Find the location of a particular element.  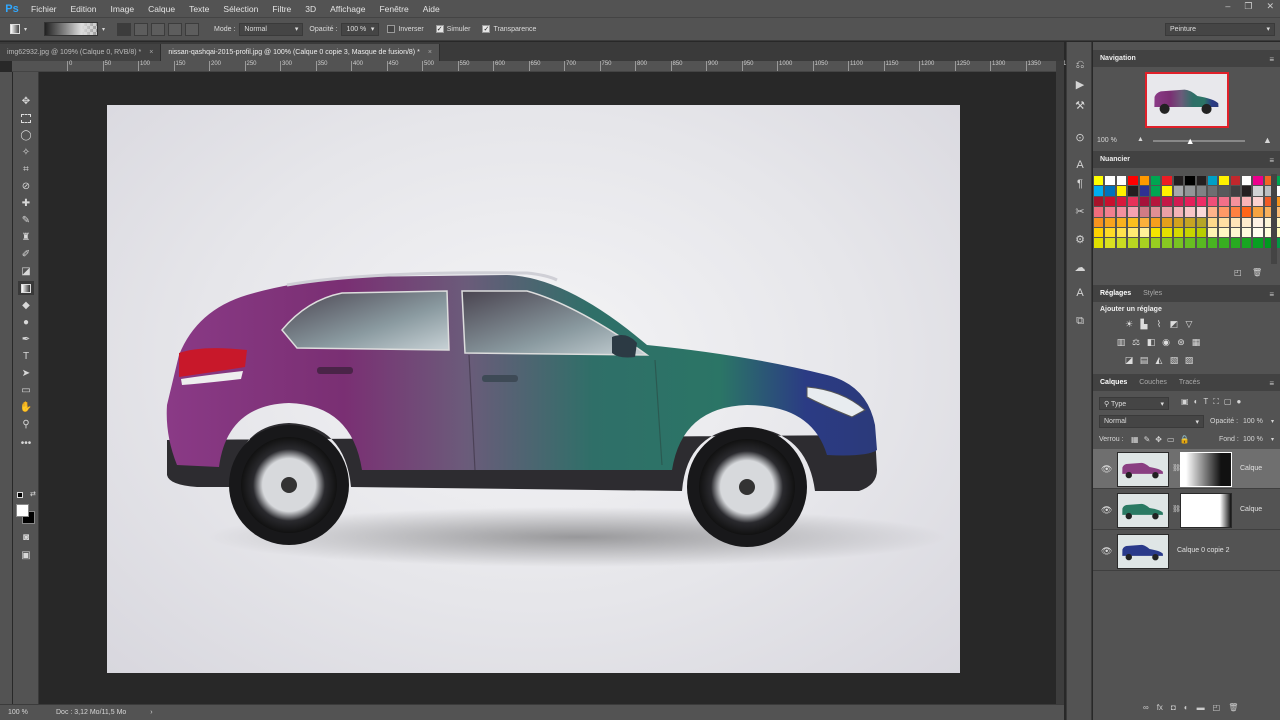

maximize-button: ❐ is located at coordinates (1248, 6).